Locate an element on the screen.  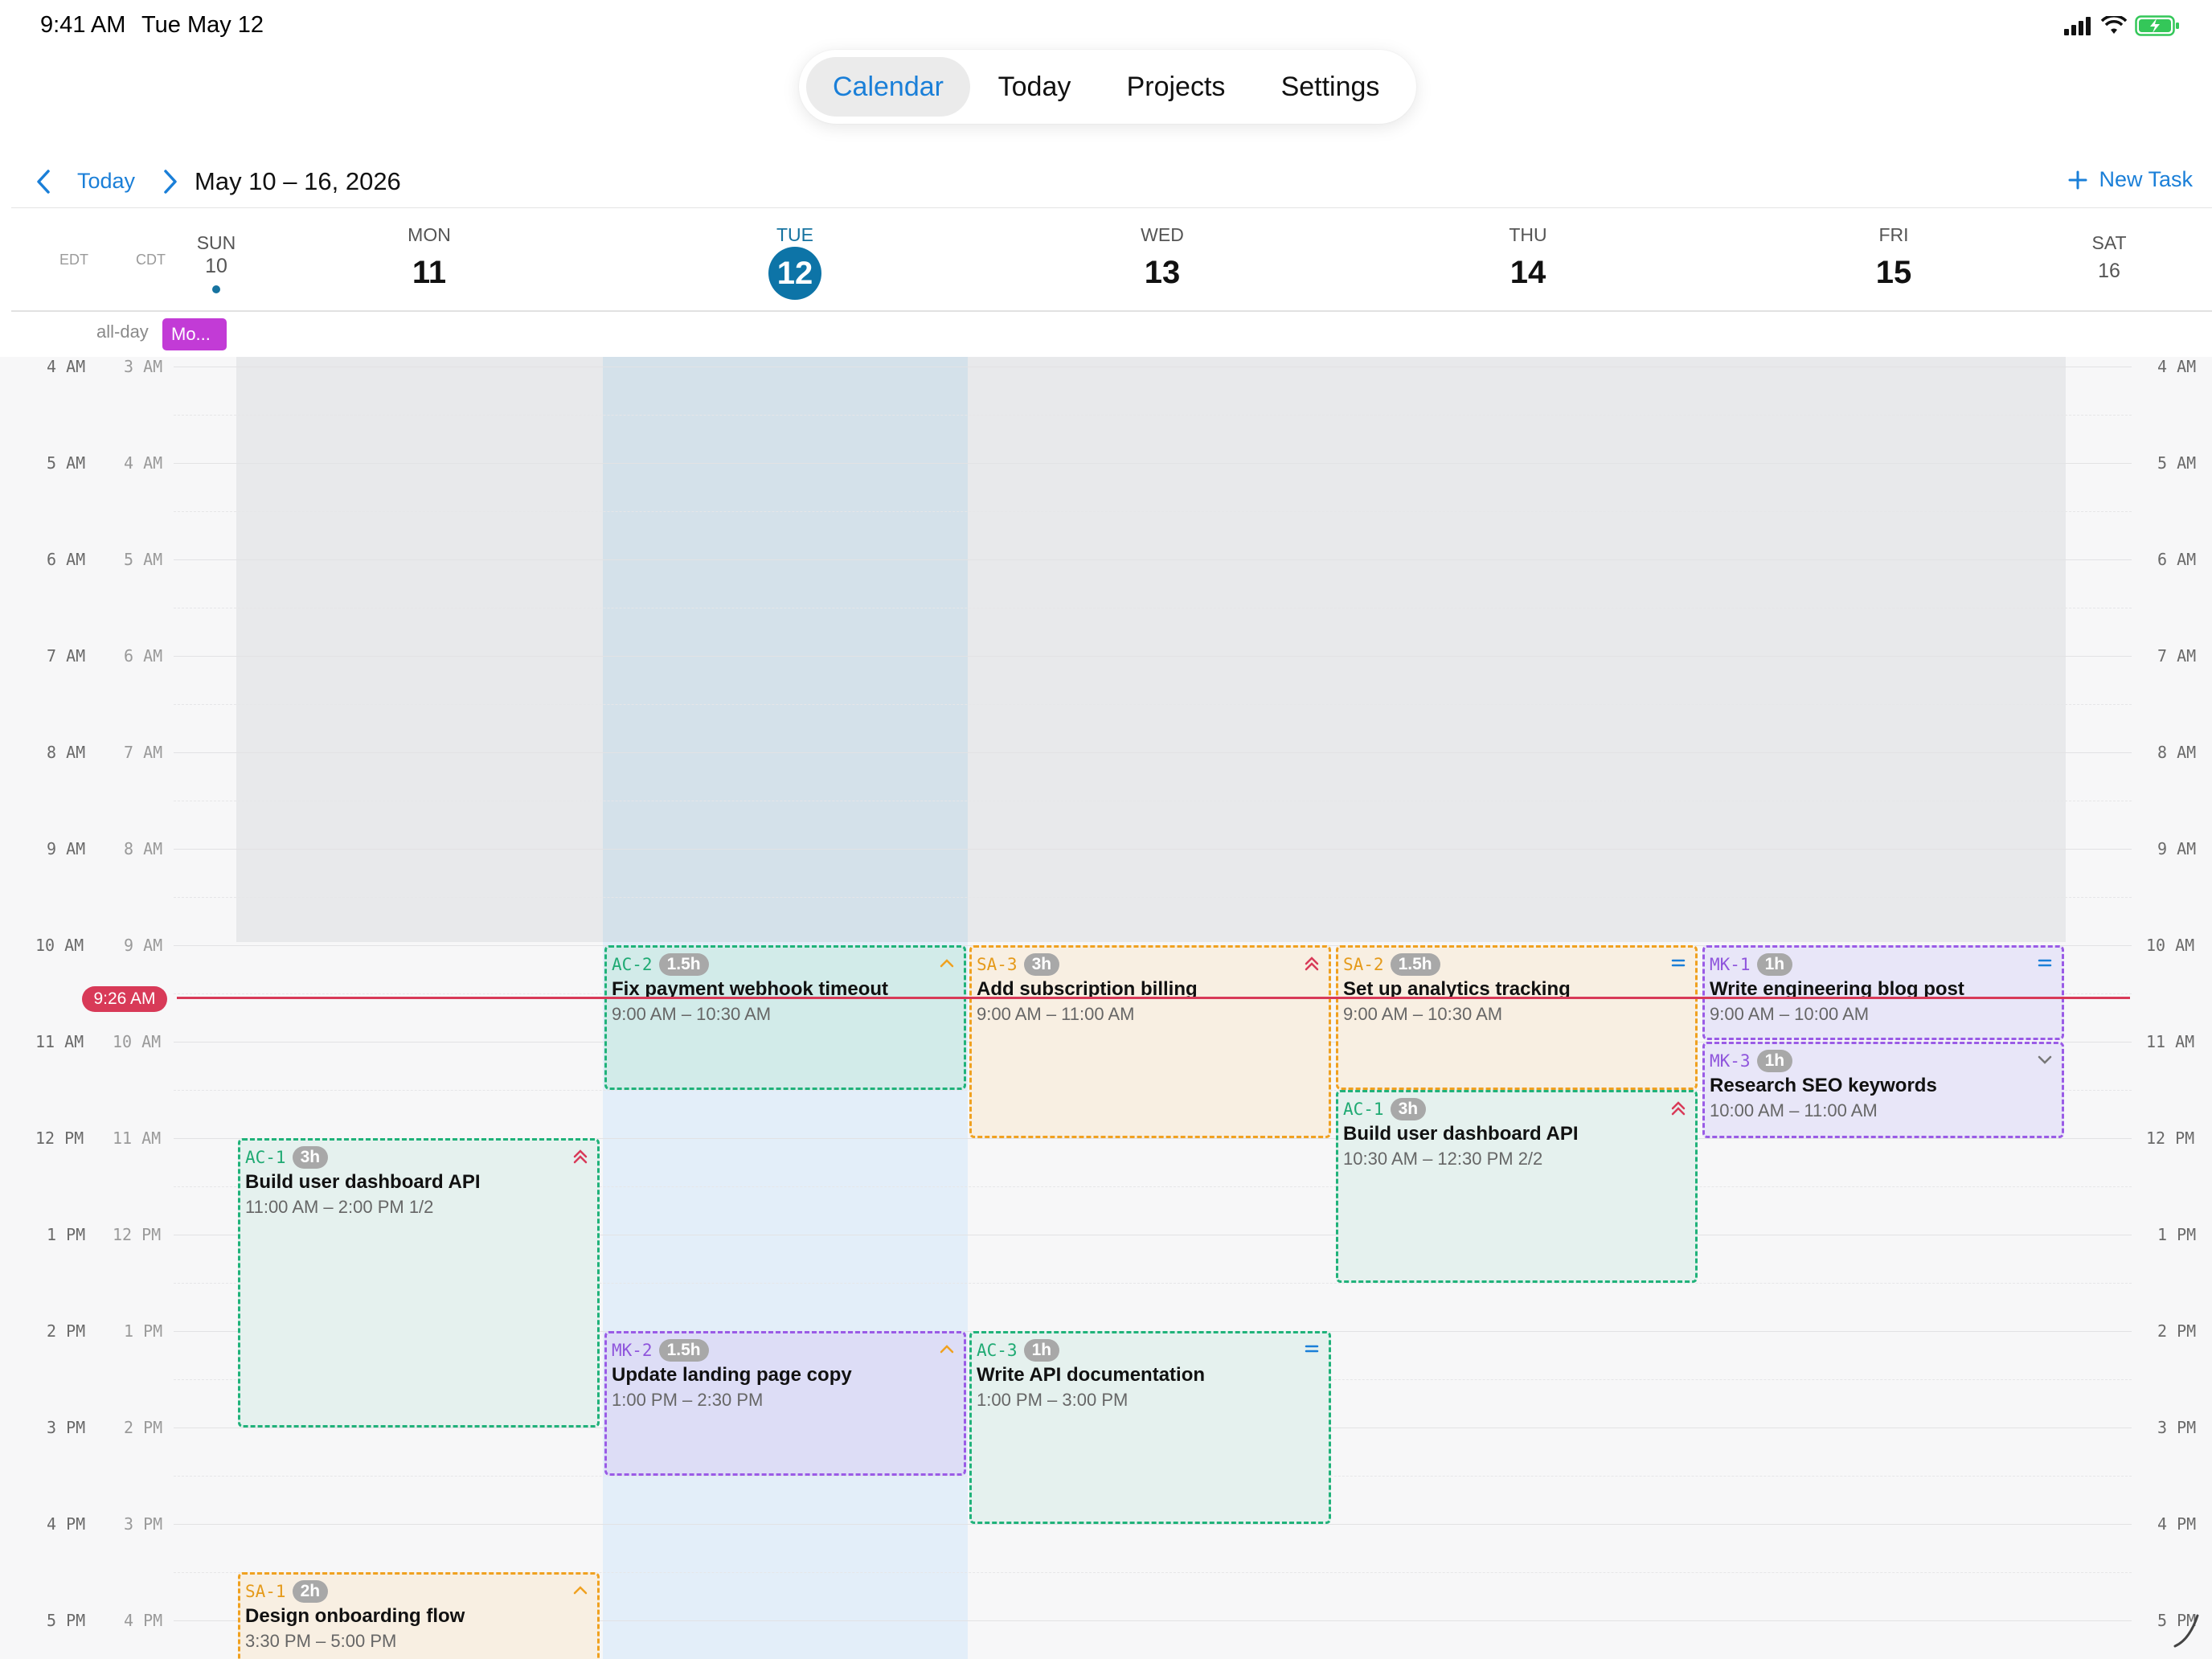
hour-label-secondary: 3 AM is located at coordinates (143, 366).